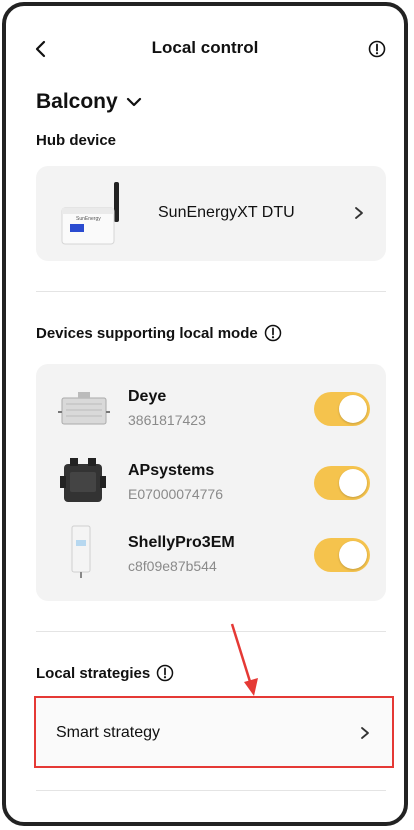 This screenshot has width=414, height=830. I want to click on strategies-section-label: Local strategies, so click(105, 673).